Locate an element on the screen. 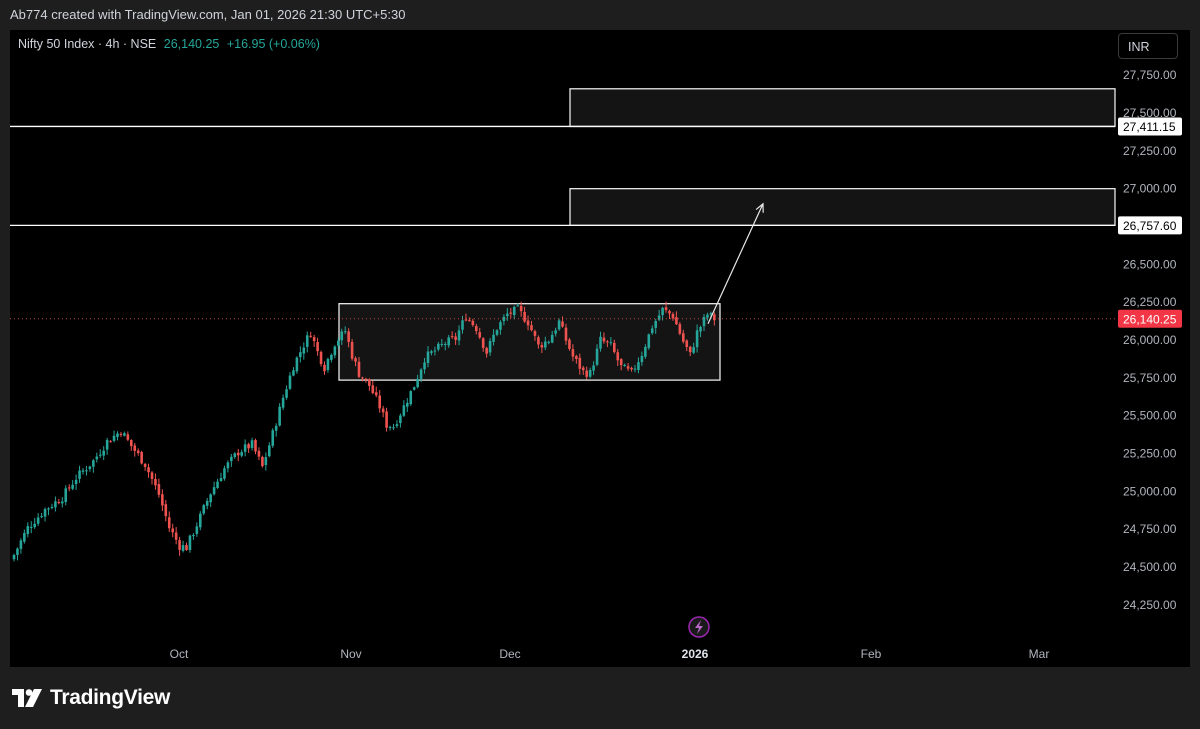 The height and width of the screenshot is (729, 1200). y-tick-label: 26,000.00 is located at coordinates (1150, 340).